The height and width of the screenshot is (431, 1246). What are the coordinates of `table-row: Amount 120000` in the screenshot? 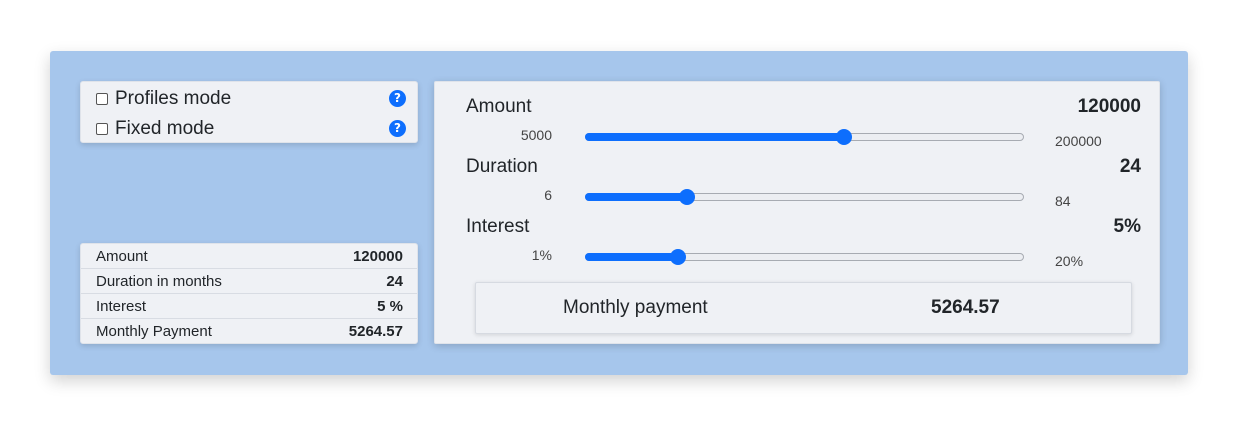 It's located at (249, 256).